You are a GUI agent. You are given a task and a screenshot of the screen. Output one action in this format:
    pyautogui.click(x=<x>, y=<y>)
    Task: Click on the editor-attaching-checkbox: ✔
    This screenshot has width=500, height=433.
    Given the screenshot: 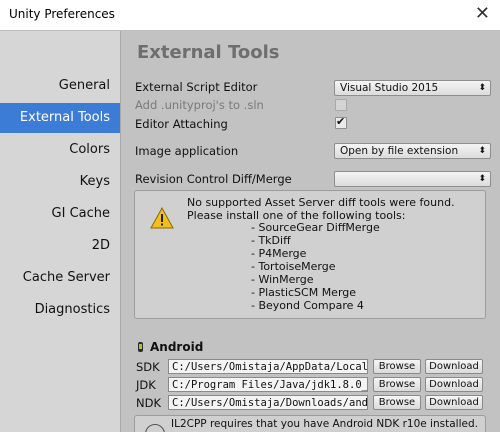 What is the action you would take?
    pyautogui.click(x=341, y=122)
    